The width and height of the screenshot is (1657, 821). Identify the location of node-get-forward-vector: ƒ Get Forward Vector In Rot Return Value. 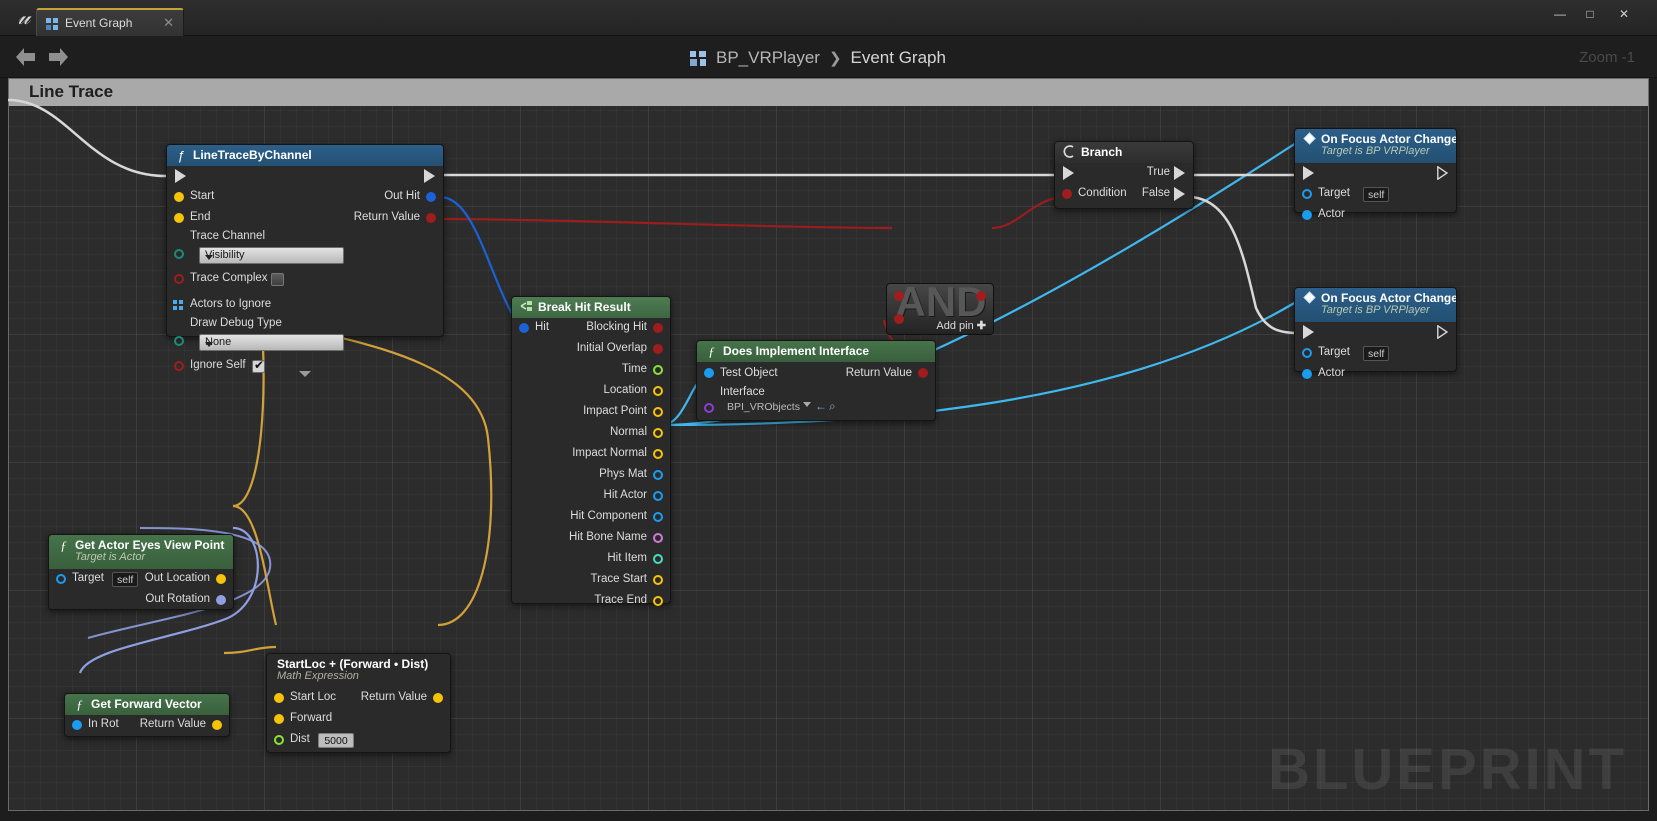
(147, 715).